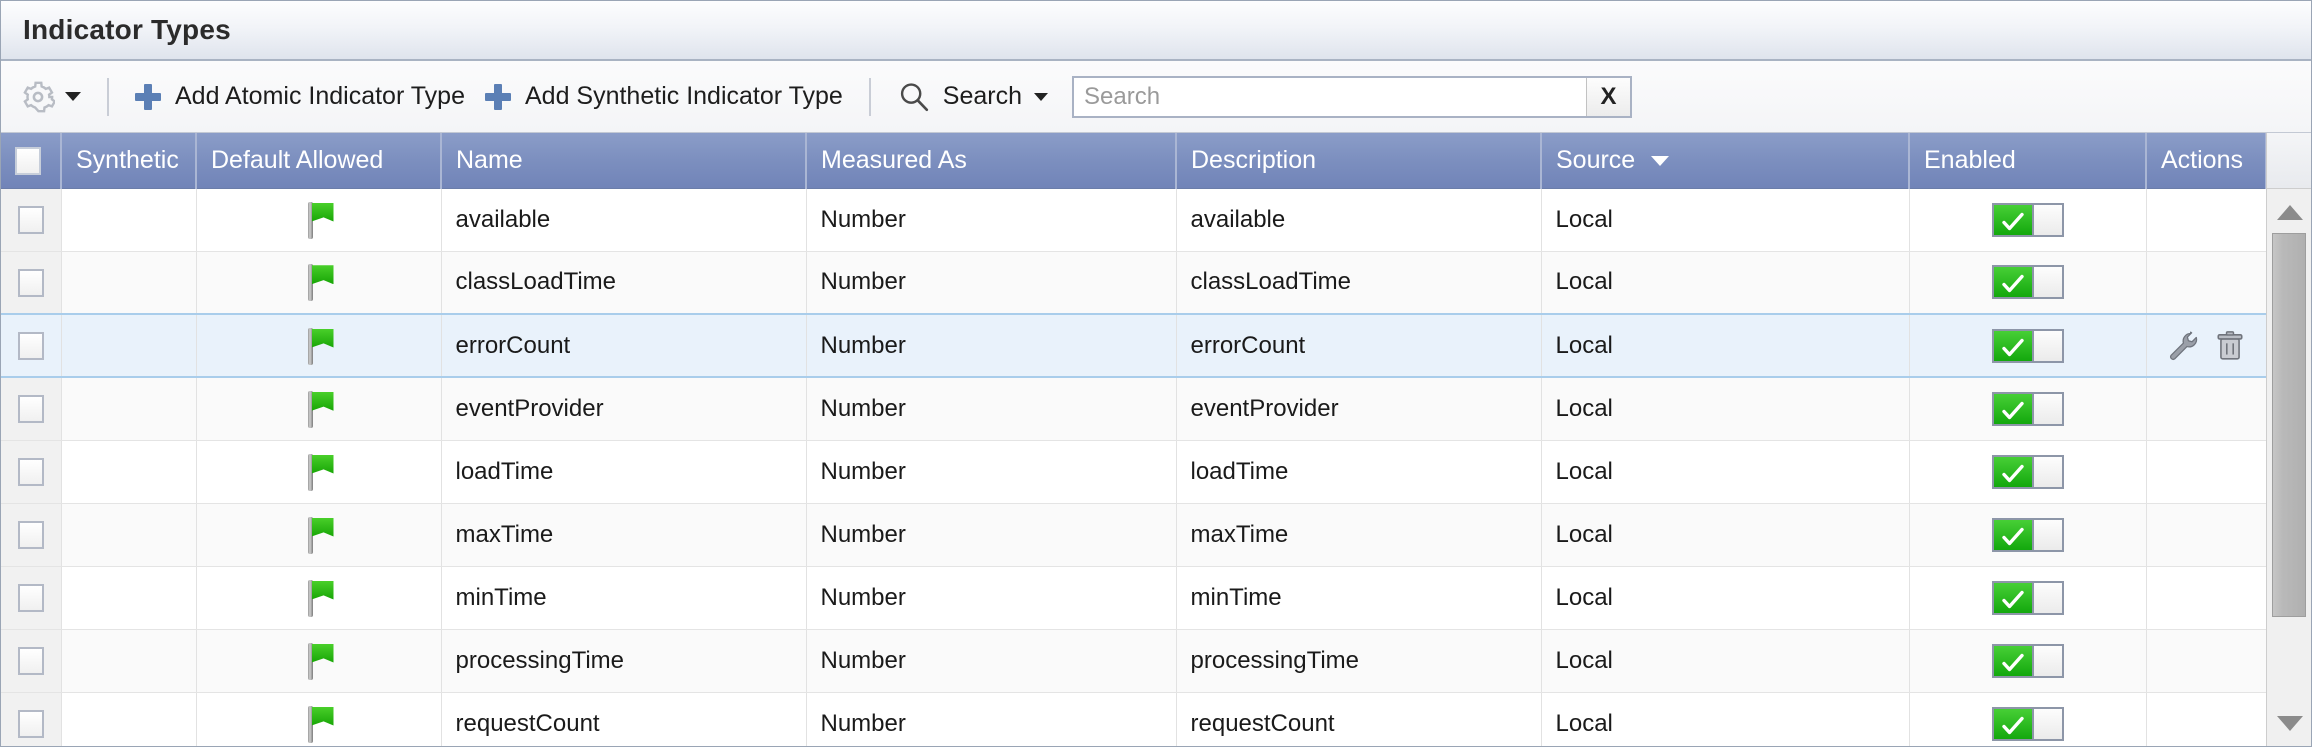 The width and height of the screenshot is (2312, 747). I want to click on table-row: classLoadTime Number classLoadTime Local, so click(1133, 283).